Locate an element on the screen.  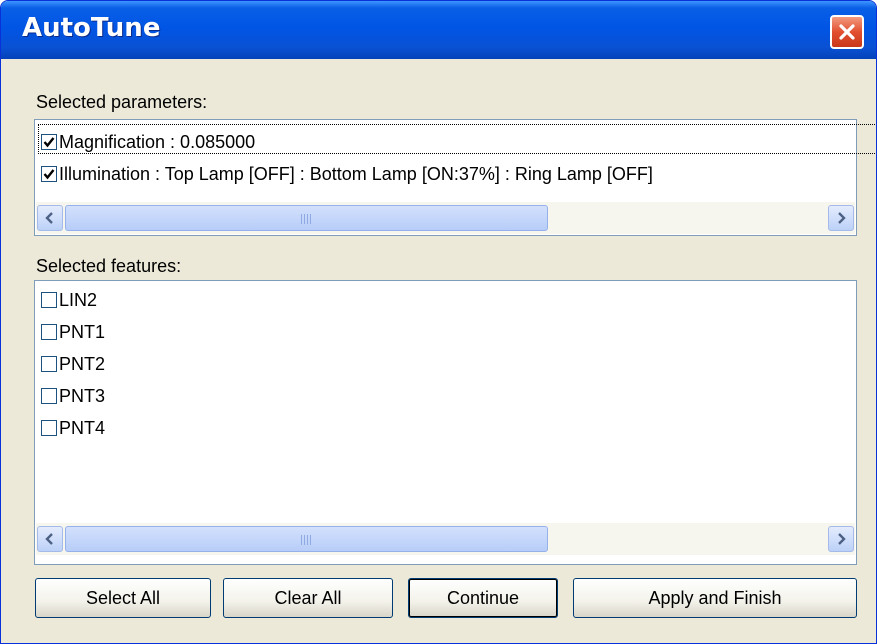
features-label: Selected features: is located at coordinates (109, 266).